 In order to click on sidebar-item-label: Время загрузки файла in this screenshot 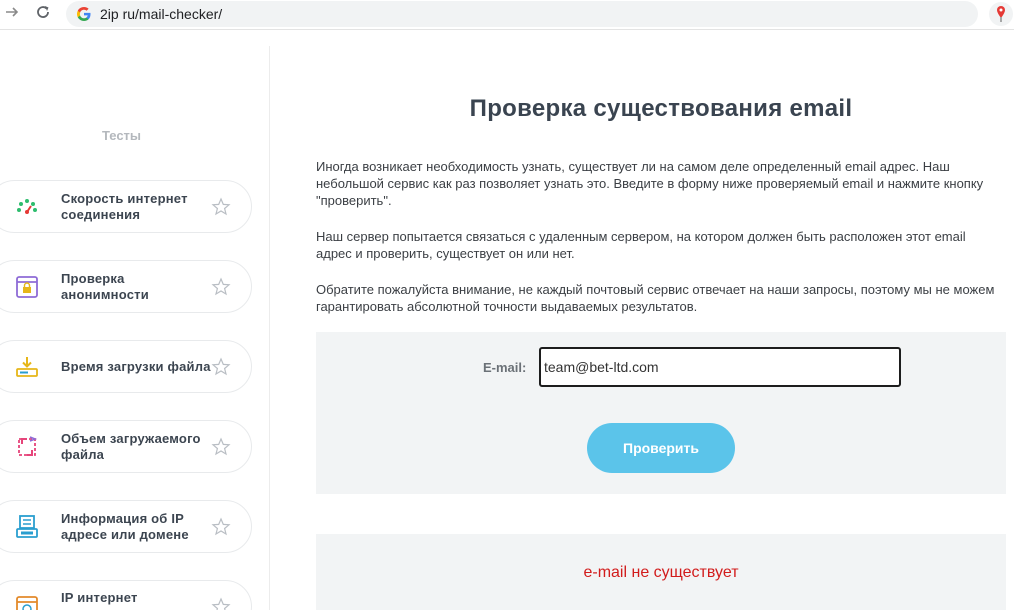, I will do `click(136, 366)`.